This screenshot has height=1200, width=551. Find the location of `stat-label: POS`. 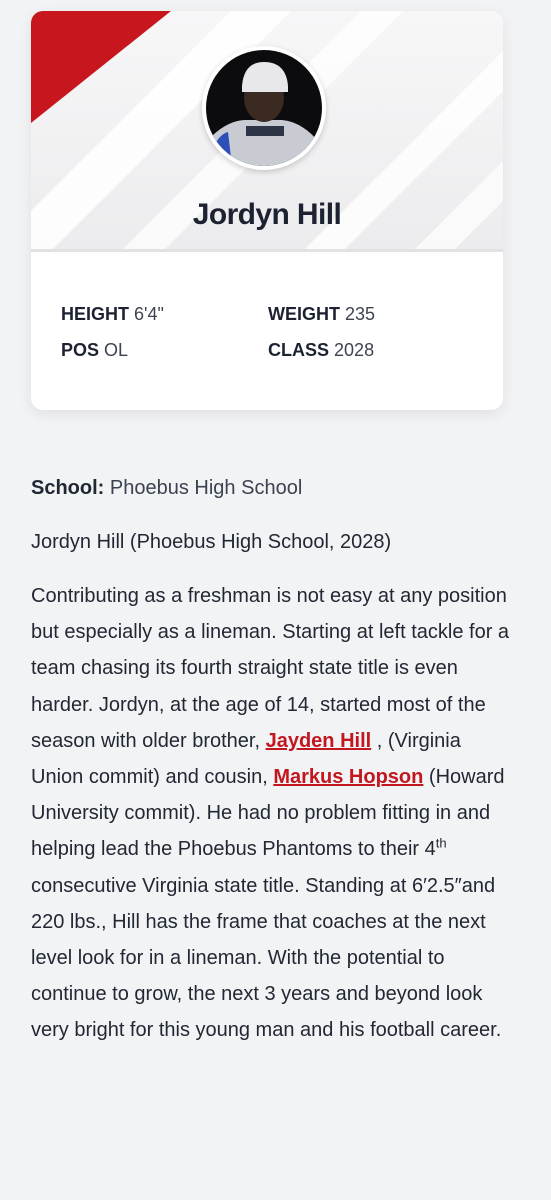

stat-label: POS is located at coordinates (80, 350).